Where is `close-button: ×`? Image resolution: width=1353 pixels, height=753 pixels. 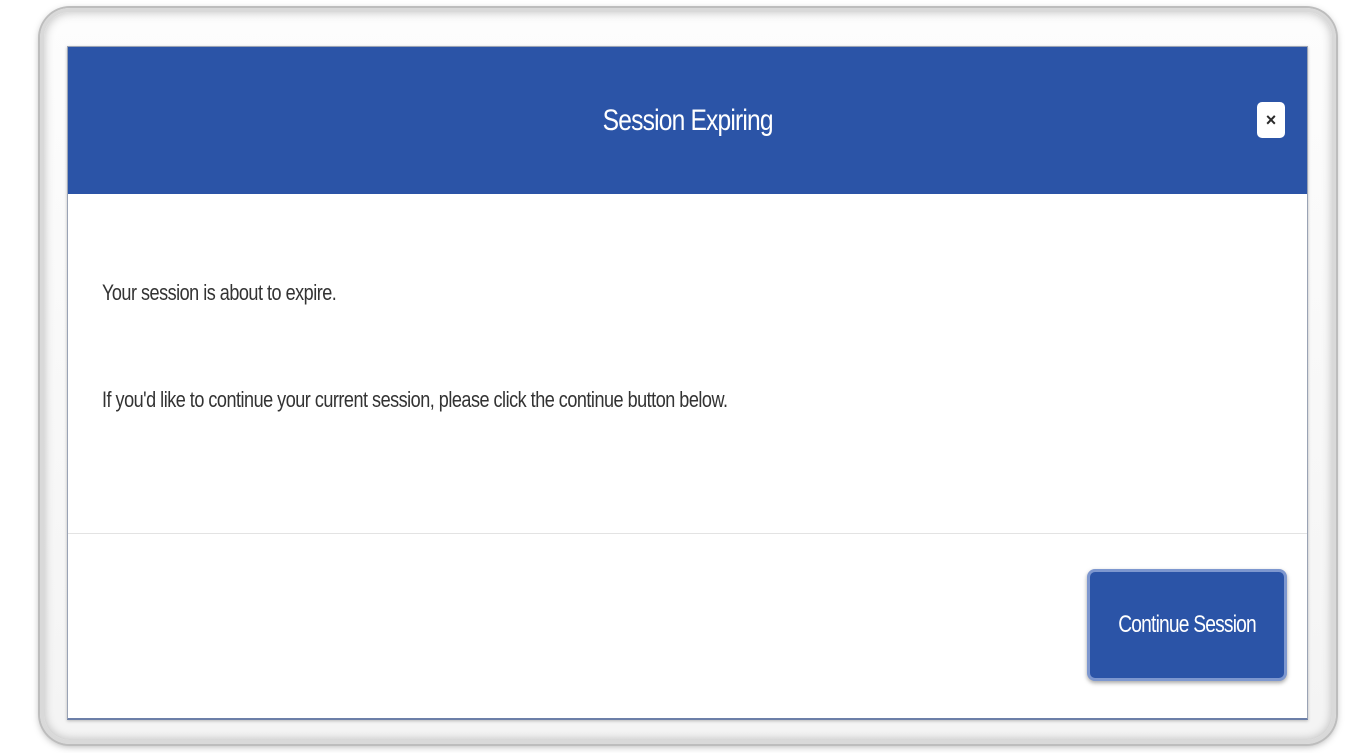 close-button: × is located at coordinates (1271, 120).